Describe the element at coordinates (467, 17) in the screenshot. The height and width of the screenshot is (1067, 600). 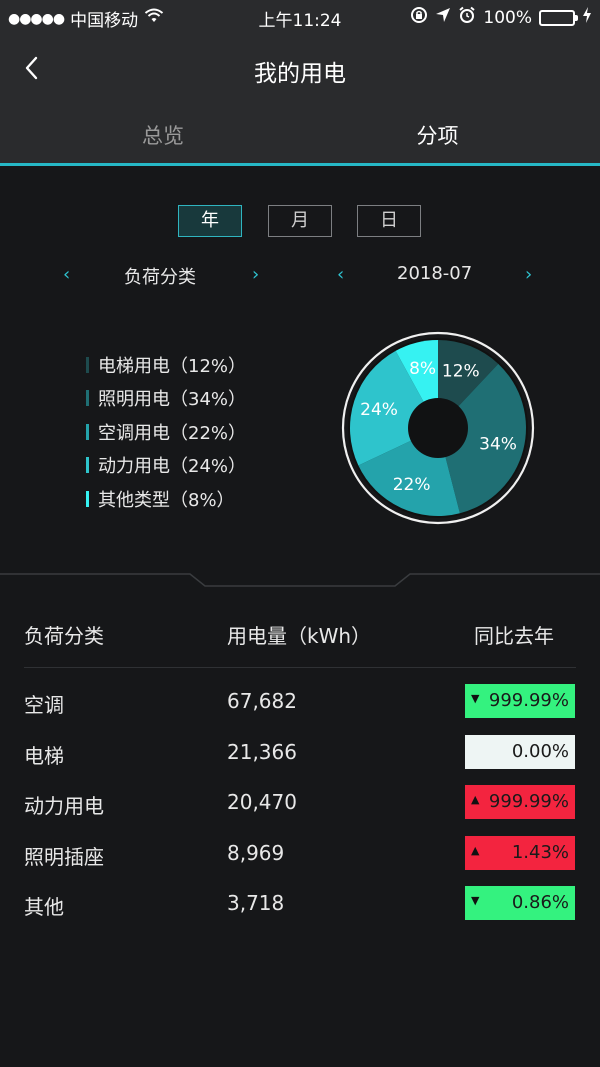
I see `alarm-icon` at that location.